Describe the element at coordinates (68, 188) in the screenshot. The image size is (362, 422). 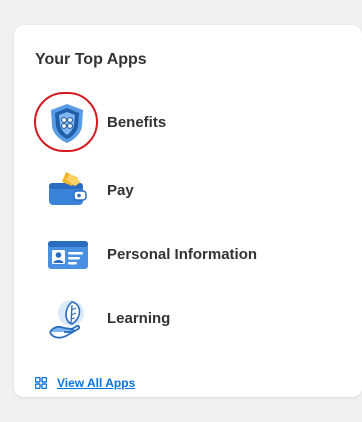
I see `wallet-icon` at that location.